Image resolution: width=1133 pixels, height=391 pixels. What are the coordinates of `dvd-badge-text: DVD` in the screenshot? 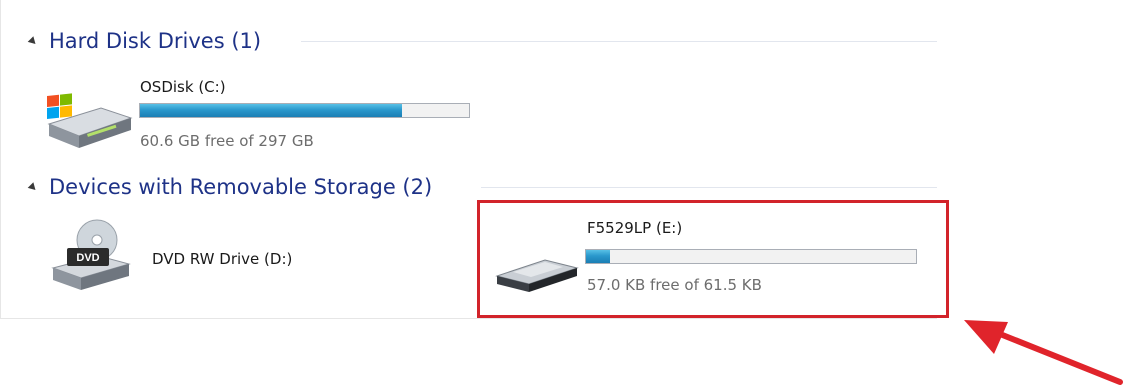 It's located at (87, 258).